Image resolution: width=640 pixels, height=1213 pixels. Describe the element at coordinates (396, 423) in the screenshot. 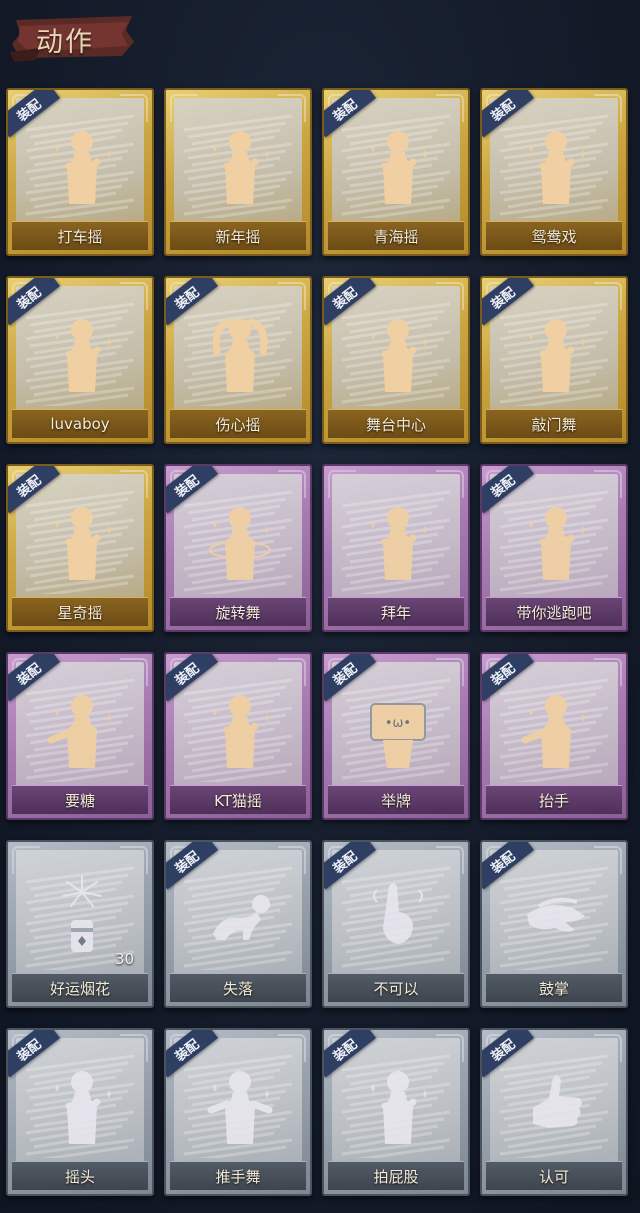

I see `emote-label: 舞台中心` at that location.